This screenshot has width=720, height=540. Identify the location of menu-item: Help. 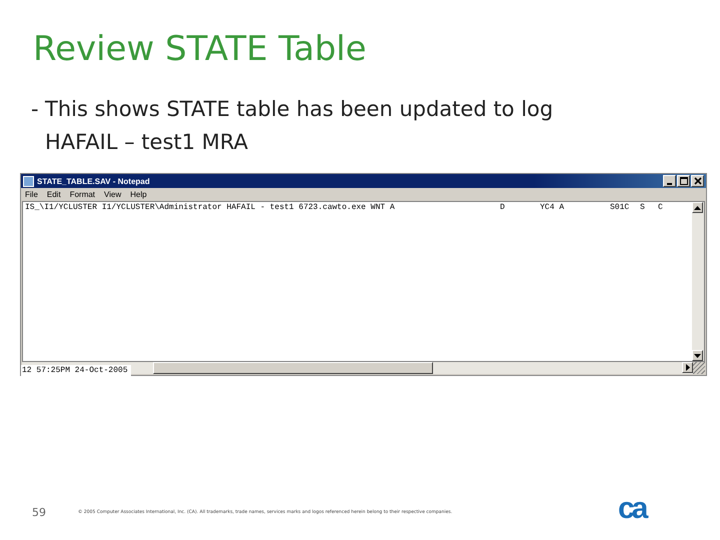
(138, 194).